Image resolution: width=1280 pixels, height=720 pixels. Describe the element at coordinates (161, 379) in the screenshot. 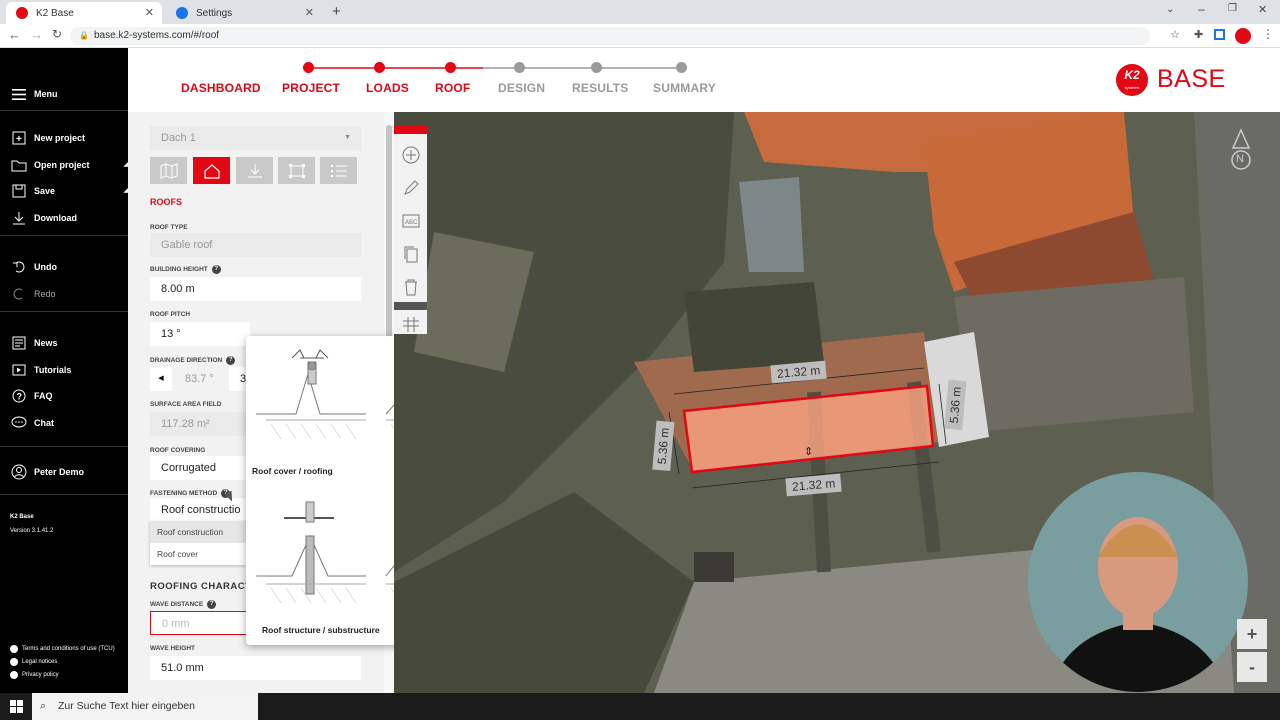

I see `chevron-left-icon: ◀` at that location.